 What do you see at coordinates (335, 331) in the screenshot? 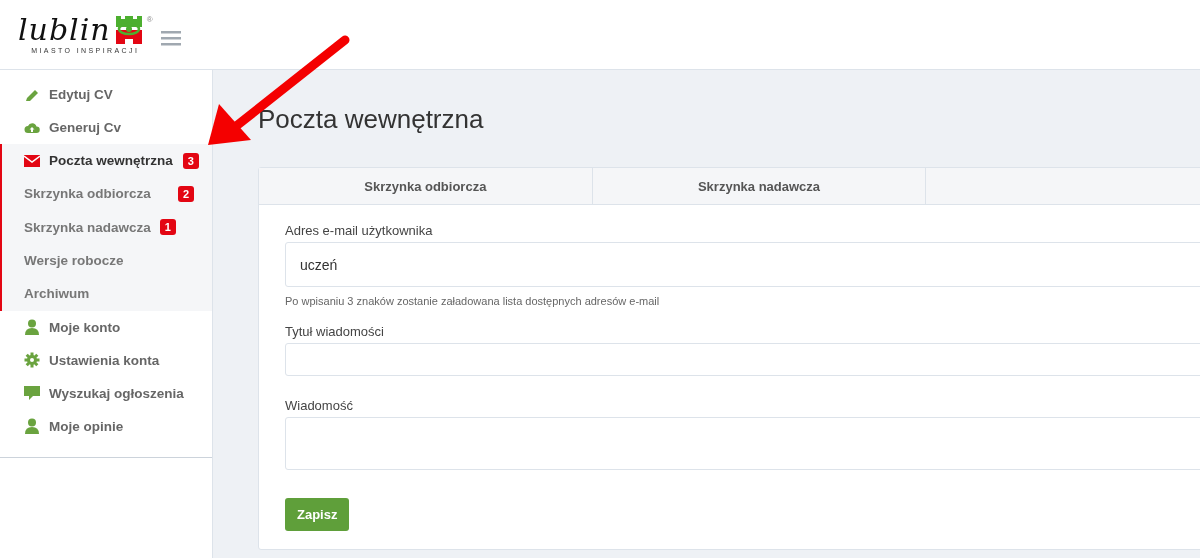
I see `field-label: Tytuł wiadomości` at bounding box center [335, 331].